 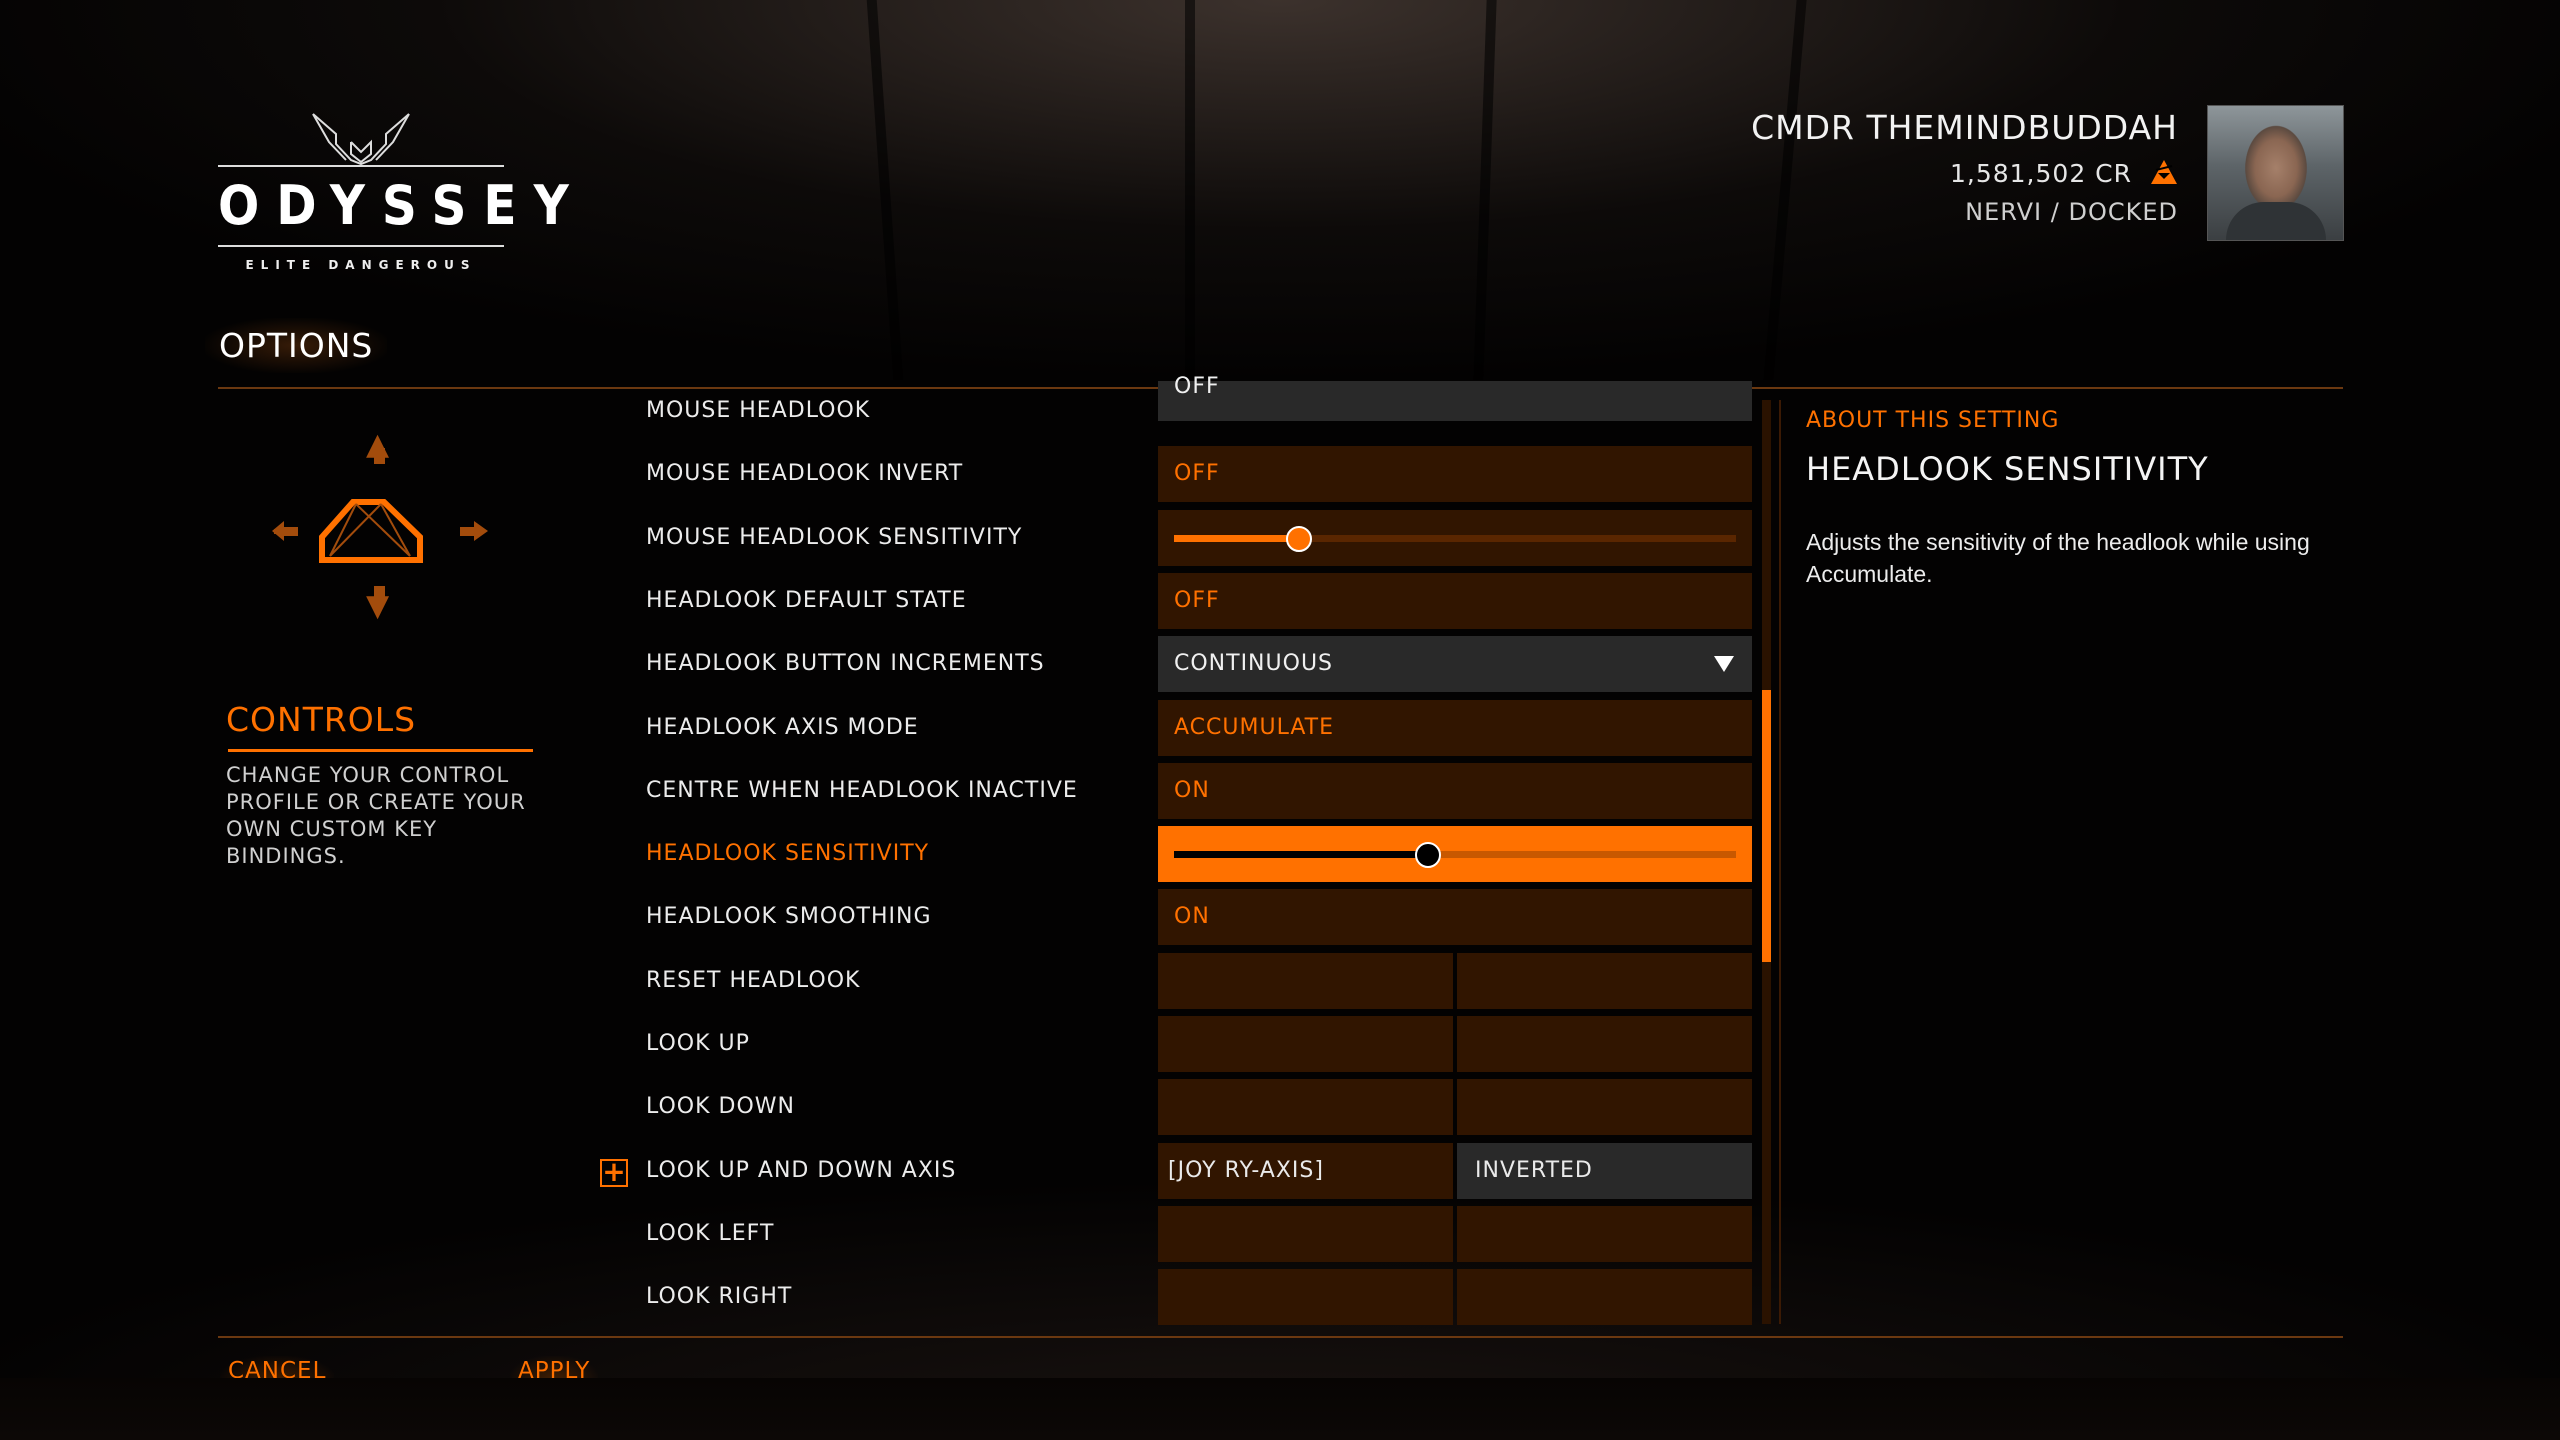 What do you see at coordinates (361, 139) in the screenshot?
I see `elite-wings-icon` at bounding box center [361, 139].